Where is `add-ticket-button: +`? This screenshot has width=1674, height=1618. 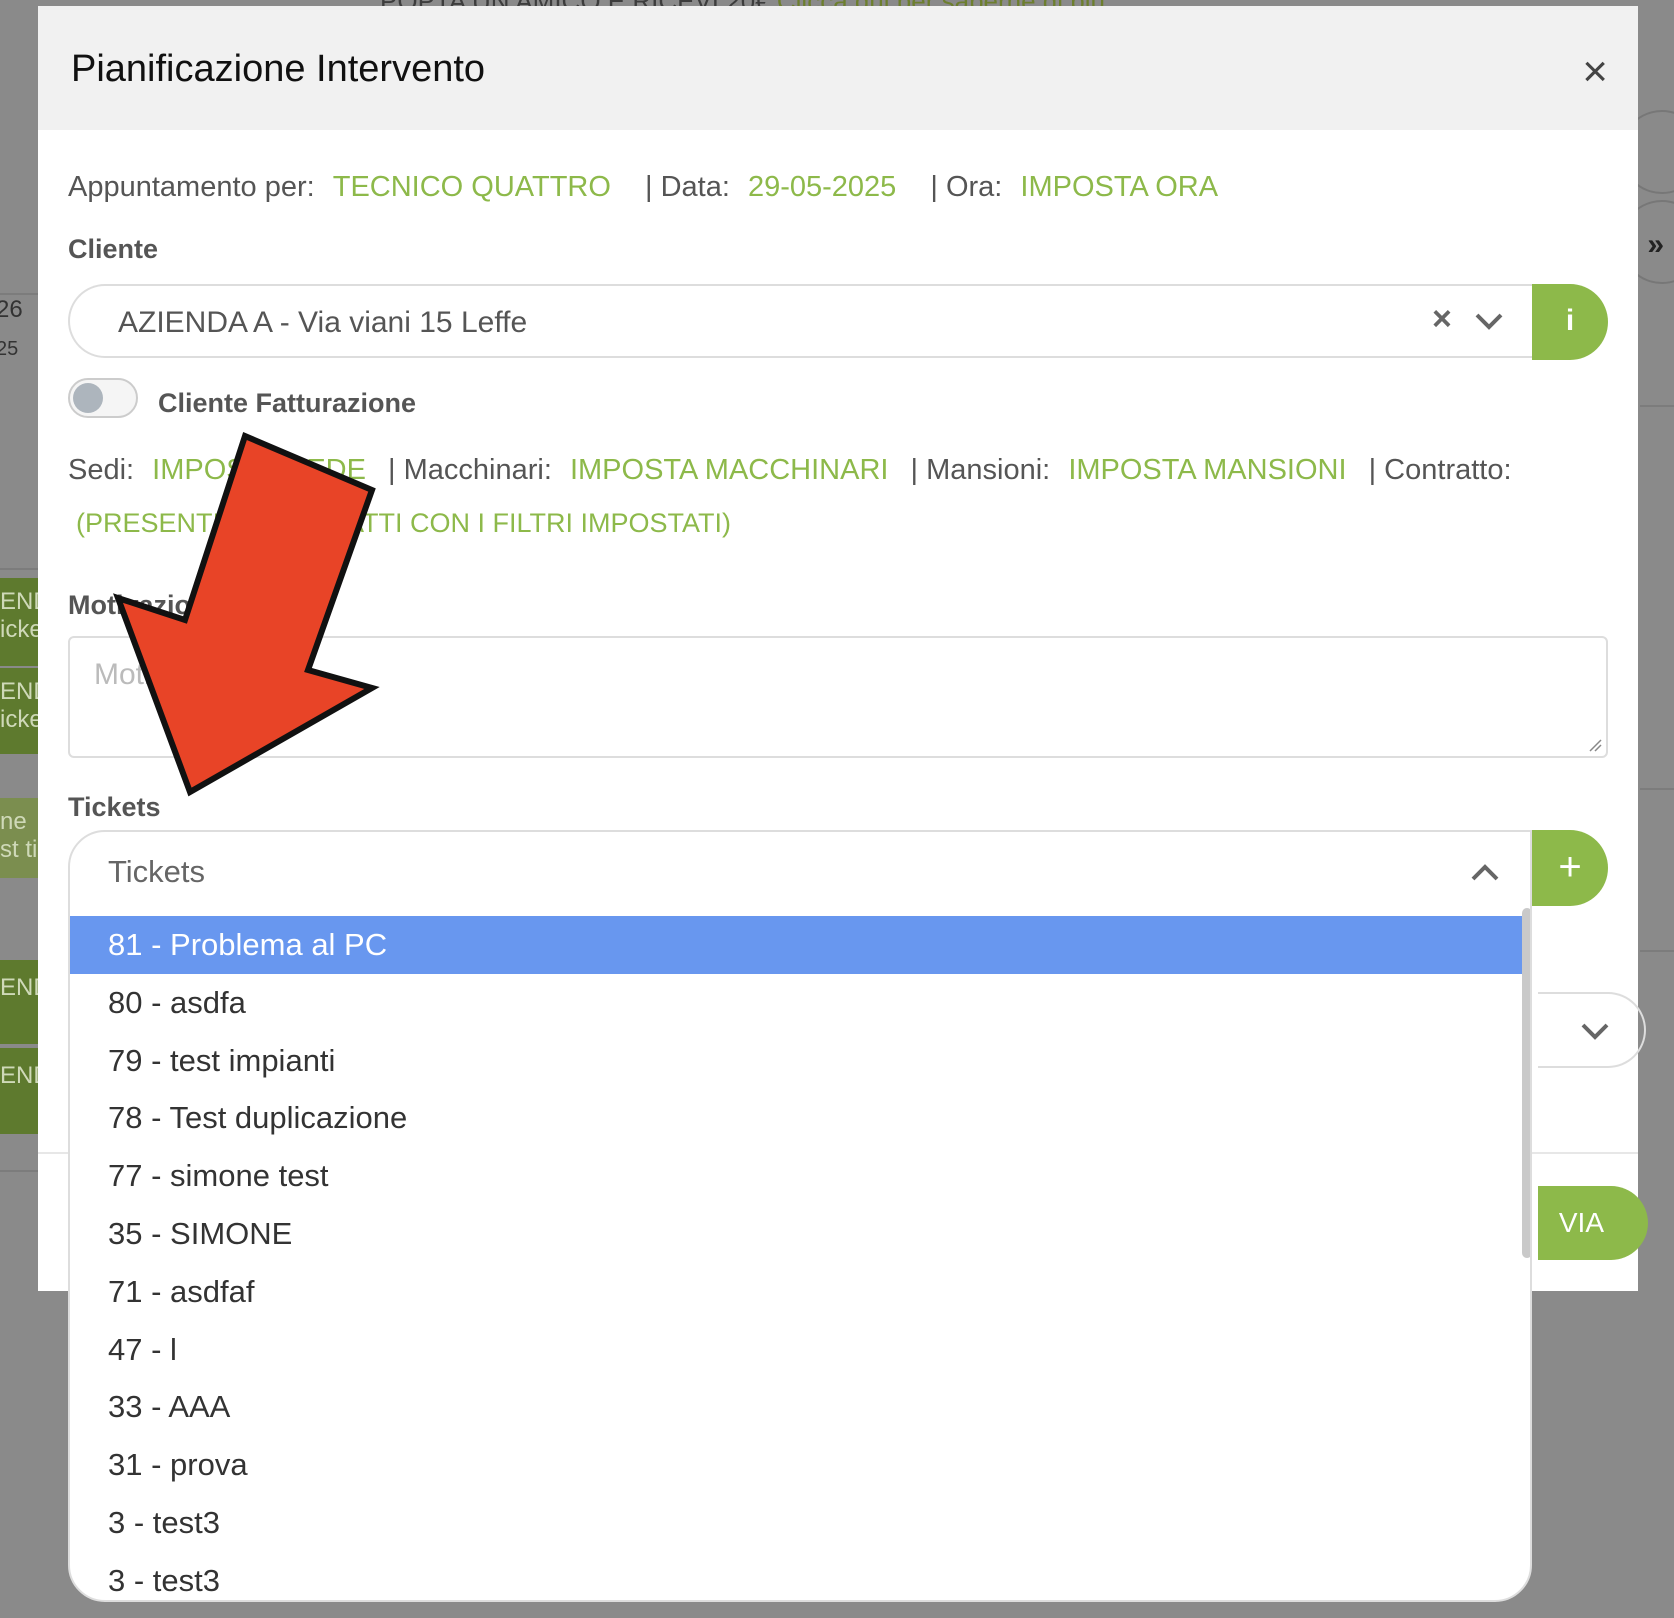 add-ticket-button: + is located at coordinates (1570, 868).